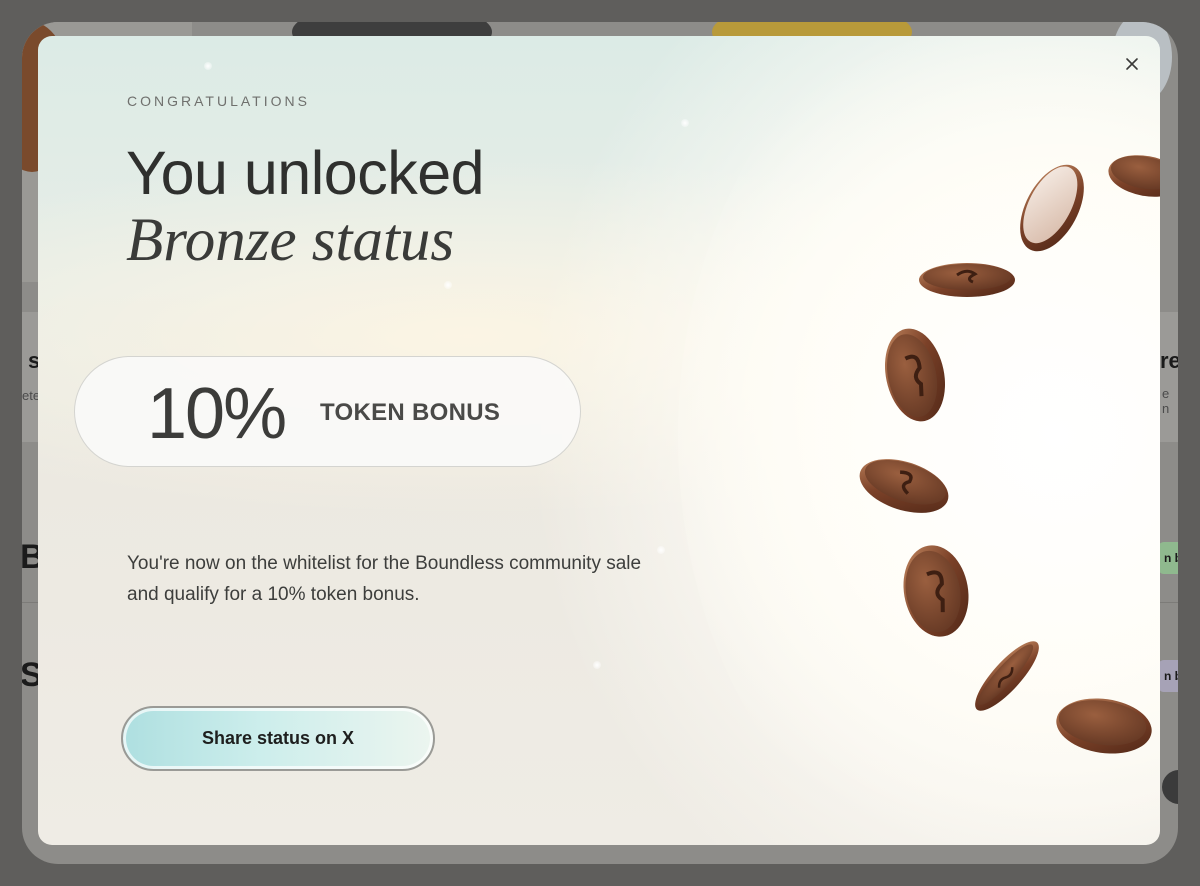  I want to click on background-text: re:, so click(1169, 360).